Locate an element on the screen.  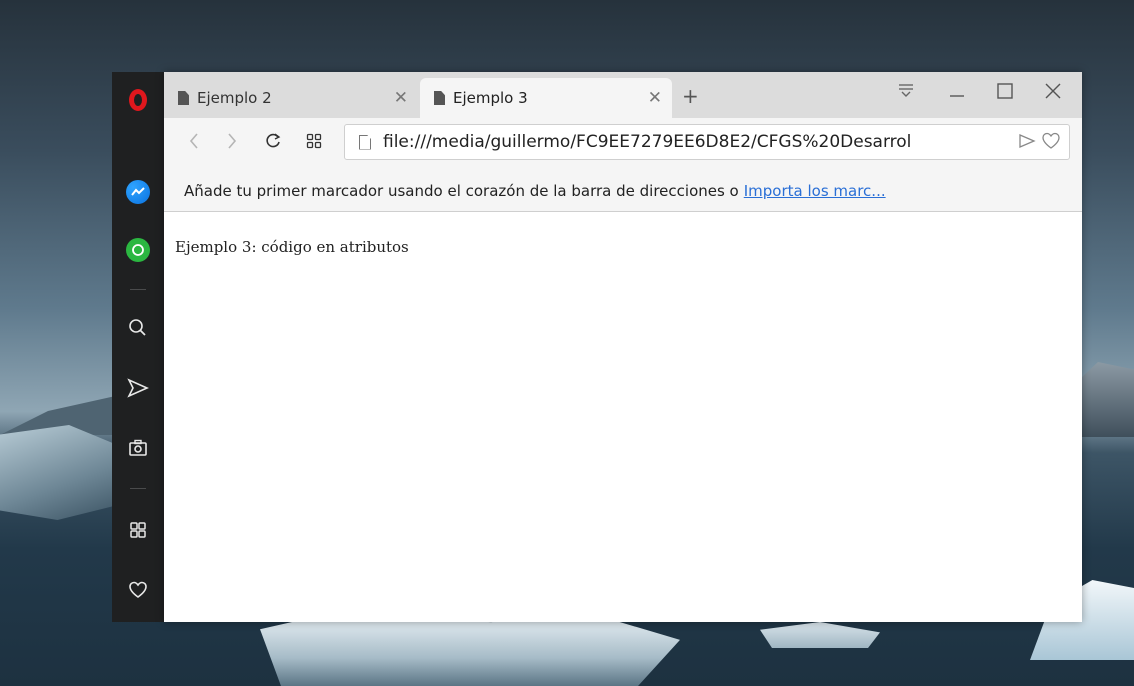
page-text: Ejemplo 3: código en atributos is located at coordinates (292, 247).